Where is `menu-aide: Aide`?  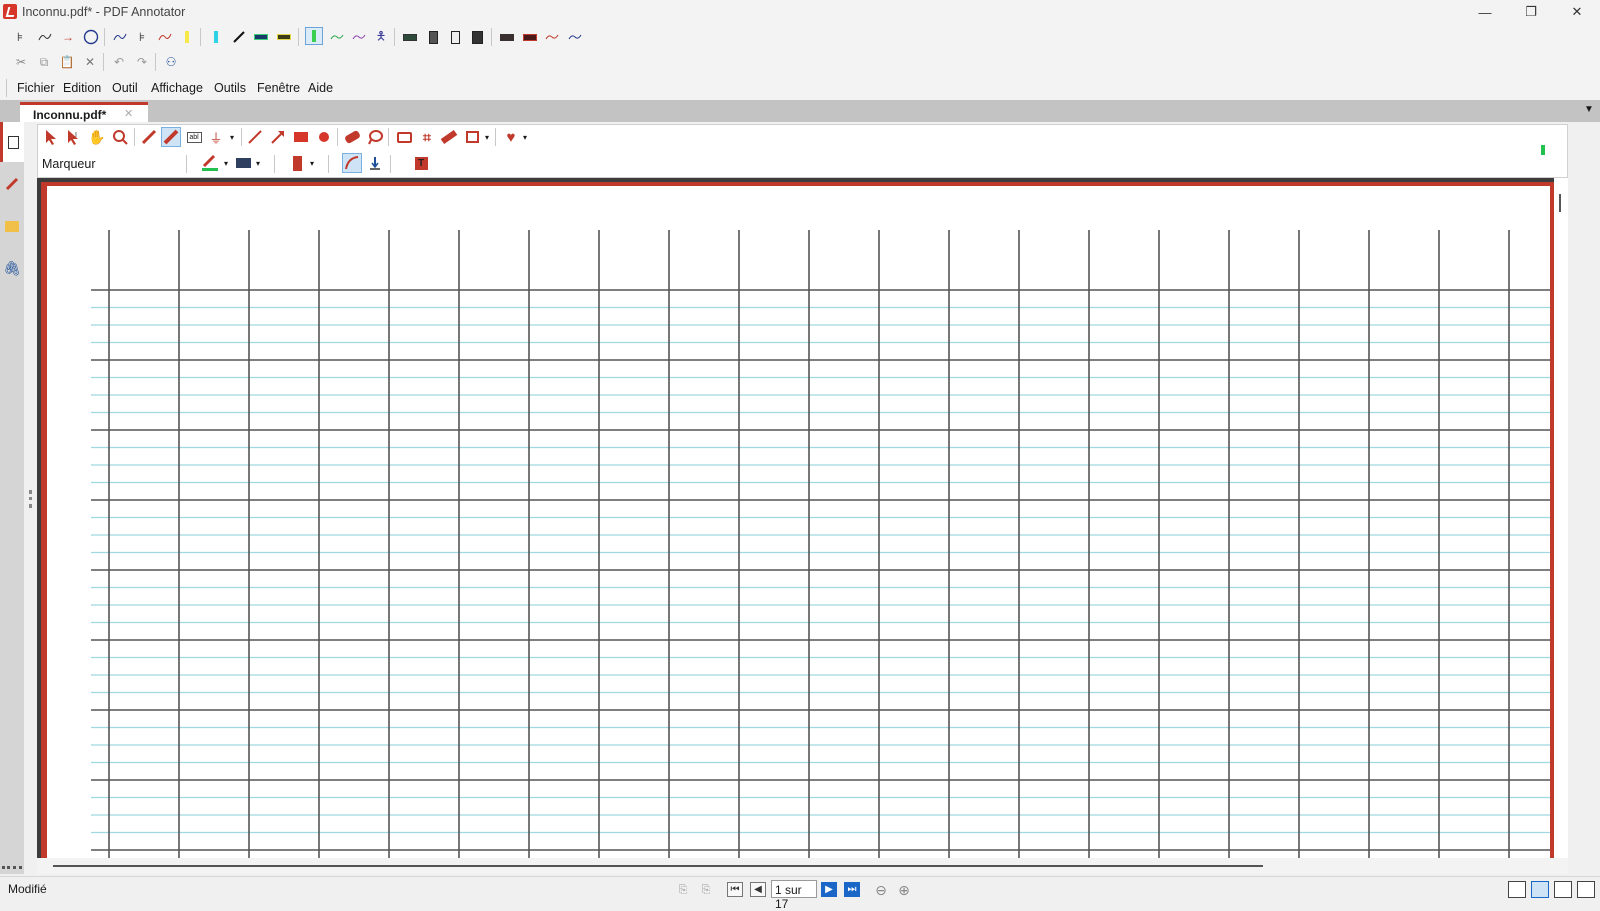 menu-aide: Aide is located at coordinates (320, 88).